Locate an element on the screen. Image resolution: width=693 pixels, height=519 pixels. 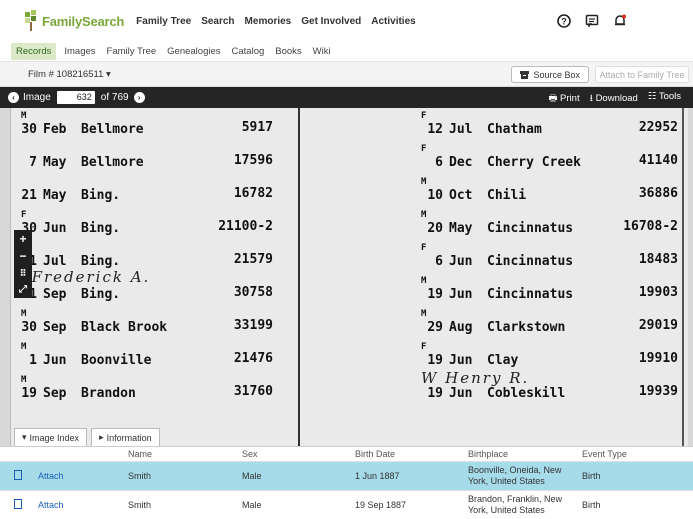
subnav-records: Records is located at coordinates (34, 51).